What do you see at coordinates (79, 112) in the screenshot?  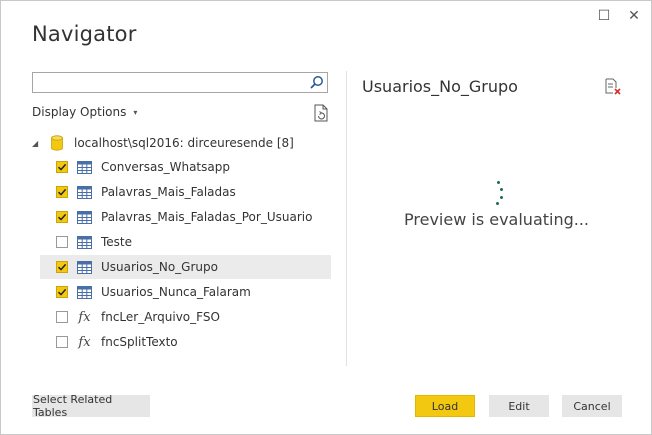 I see `display-options-label: Display Options` at bounding box center [79, 112].